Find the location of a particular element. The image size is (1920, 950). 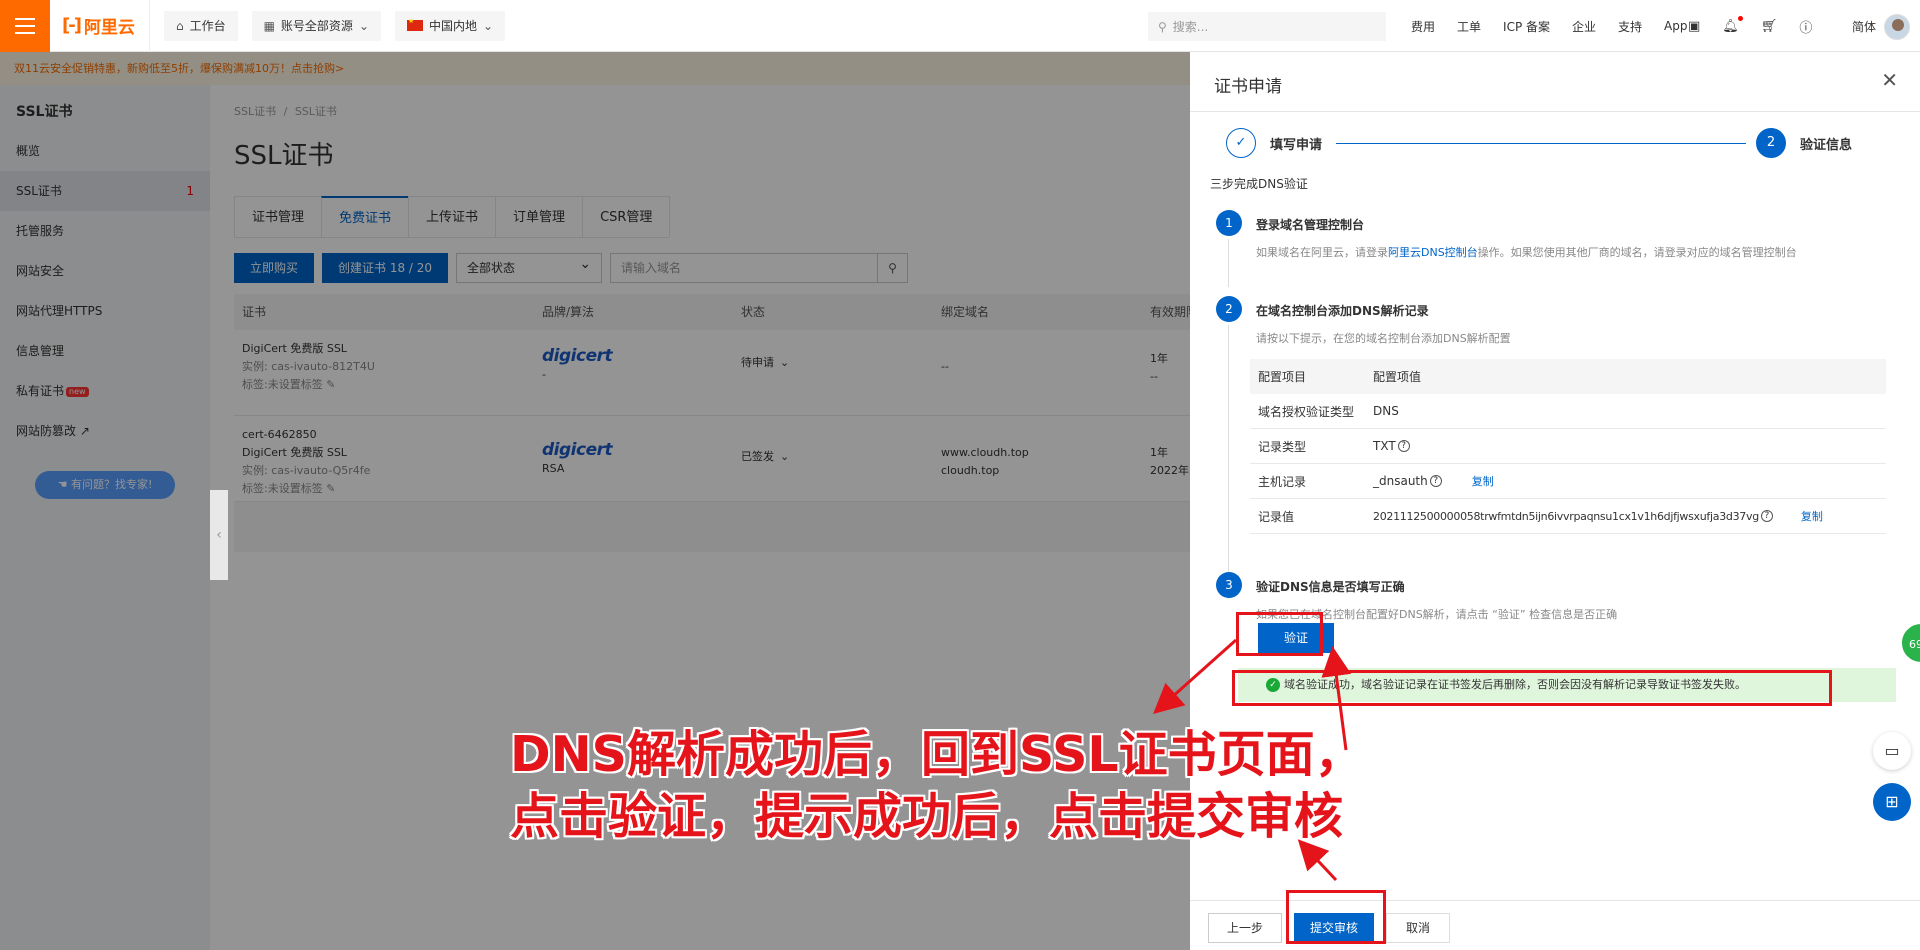

link-icp: ICP 备案 is located at coordinates (1526, 26).